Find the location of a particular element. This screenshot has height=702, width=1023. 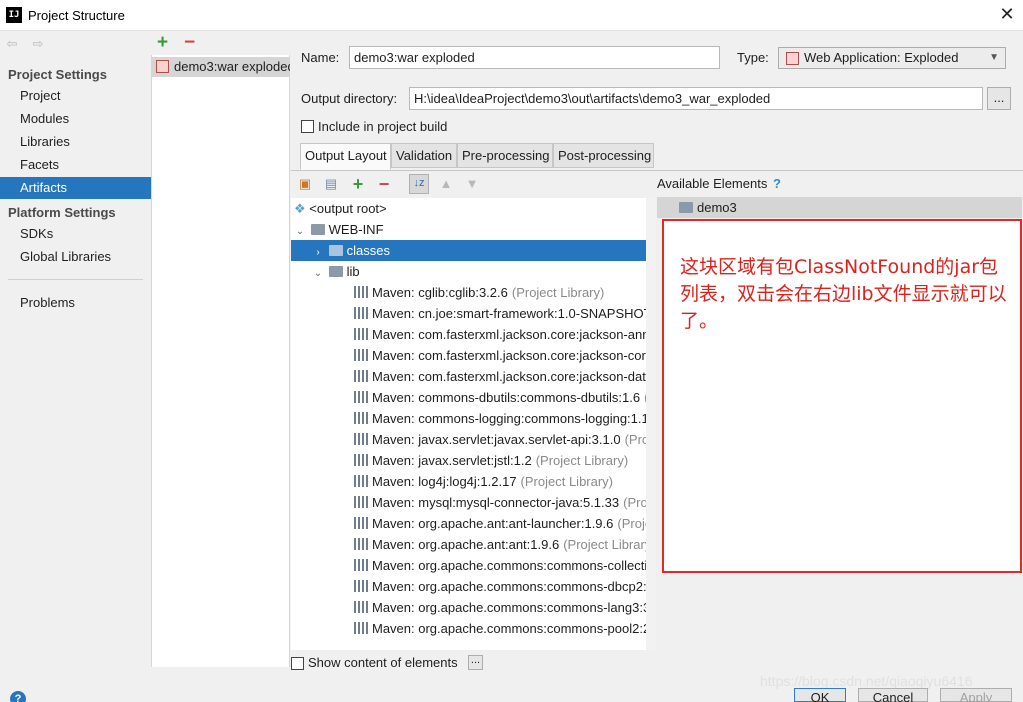

tab-validation: Validation is located at coordinates (424, 155).